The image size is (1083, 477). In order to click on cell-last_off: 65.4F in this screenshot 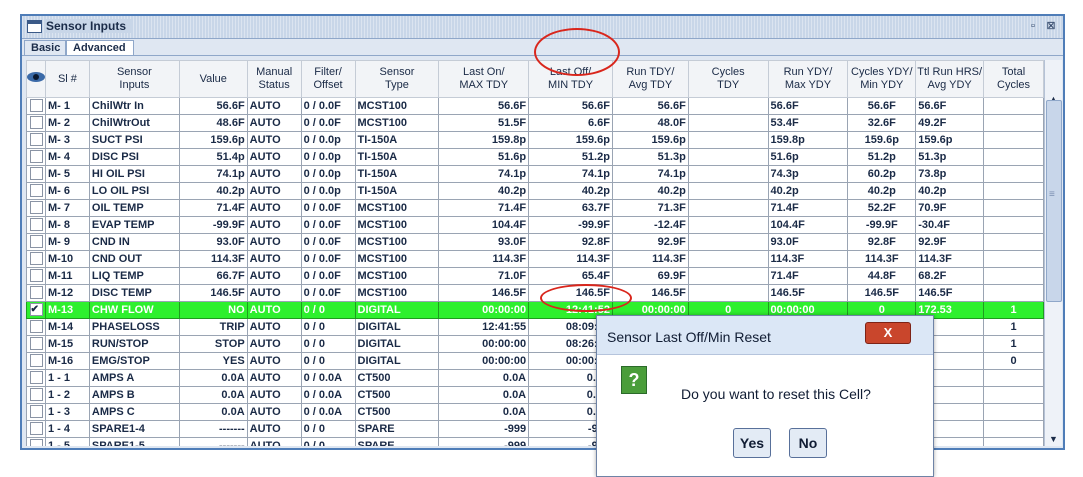, I will do `click(570, 276)`.